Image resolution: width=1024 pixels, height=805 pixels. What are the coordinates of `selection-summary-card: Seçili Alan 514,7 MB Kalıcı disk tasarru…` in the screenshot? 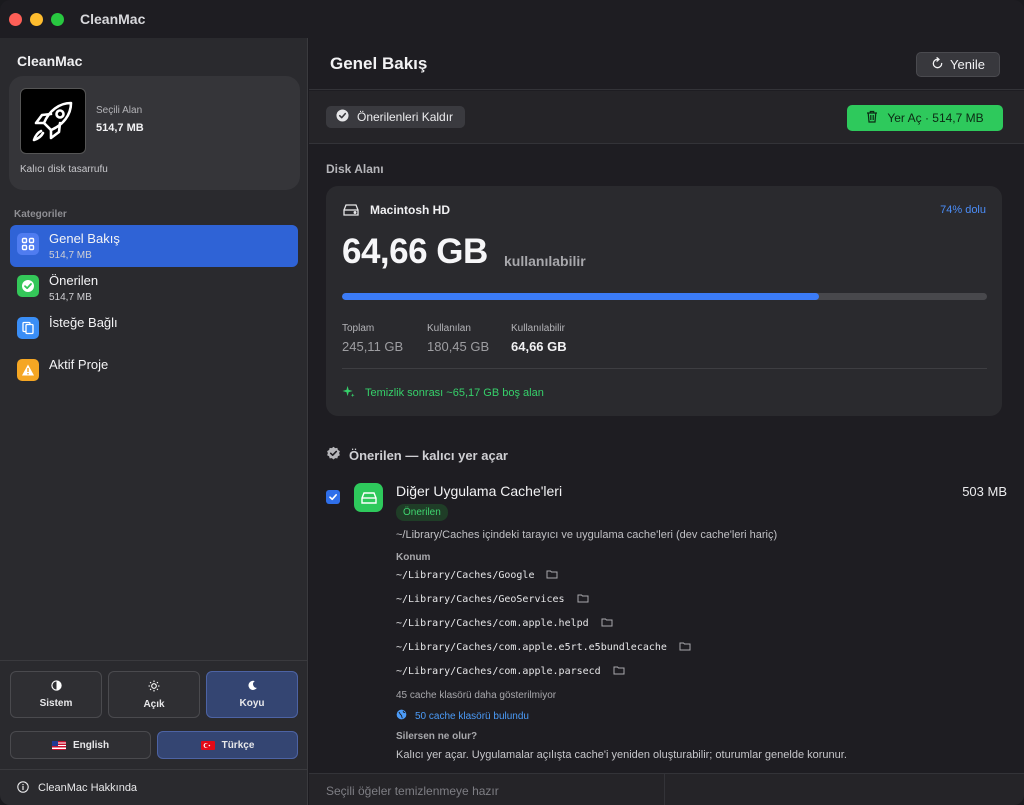 It's located at (154, 133).